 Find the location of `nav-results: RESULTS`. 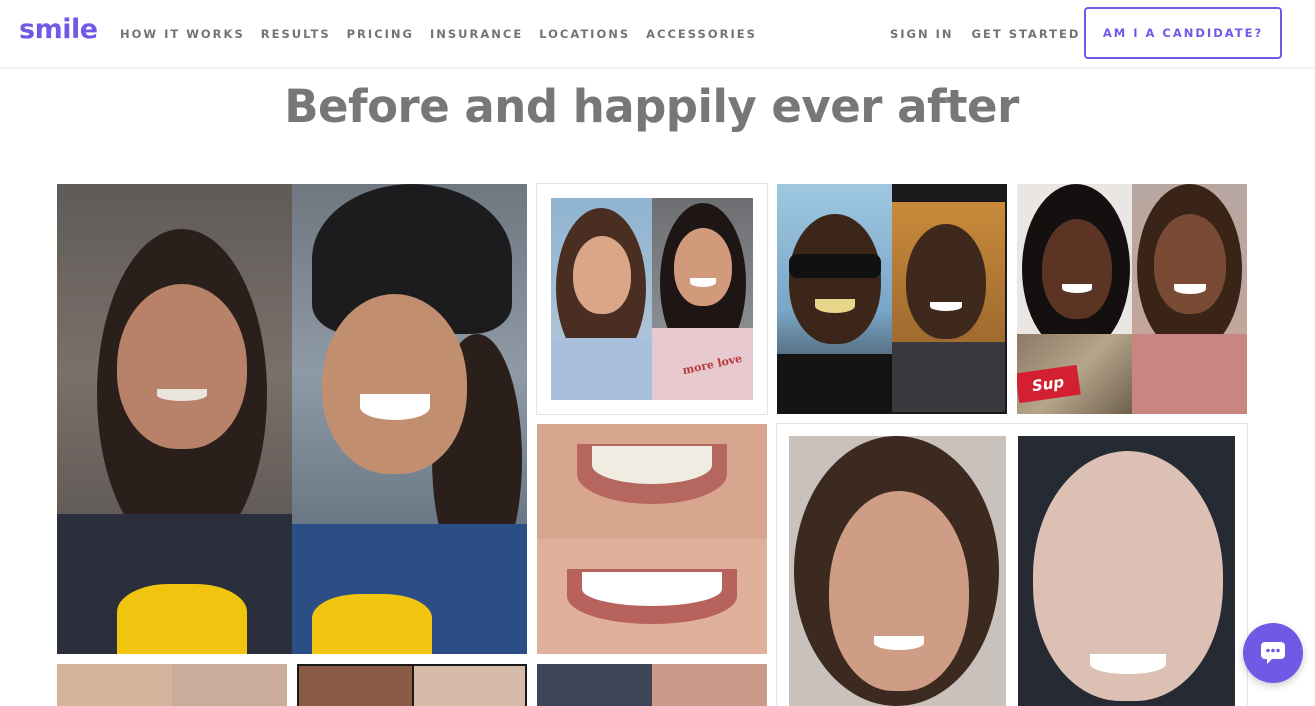

nav-results: RESULTS is located at coordinates (296, 34).